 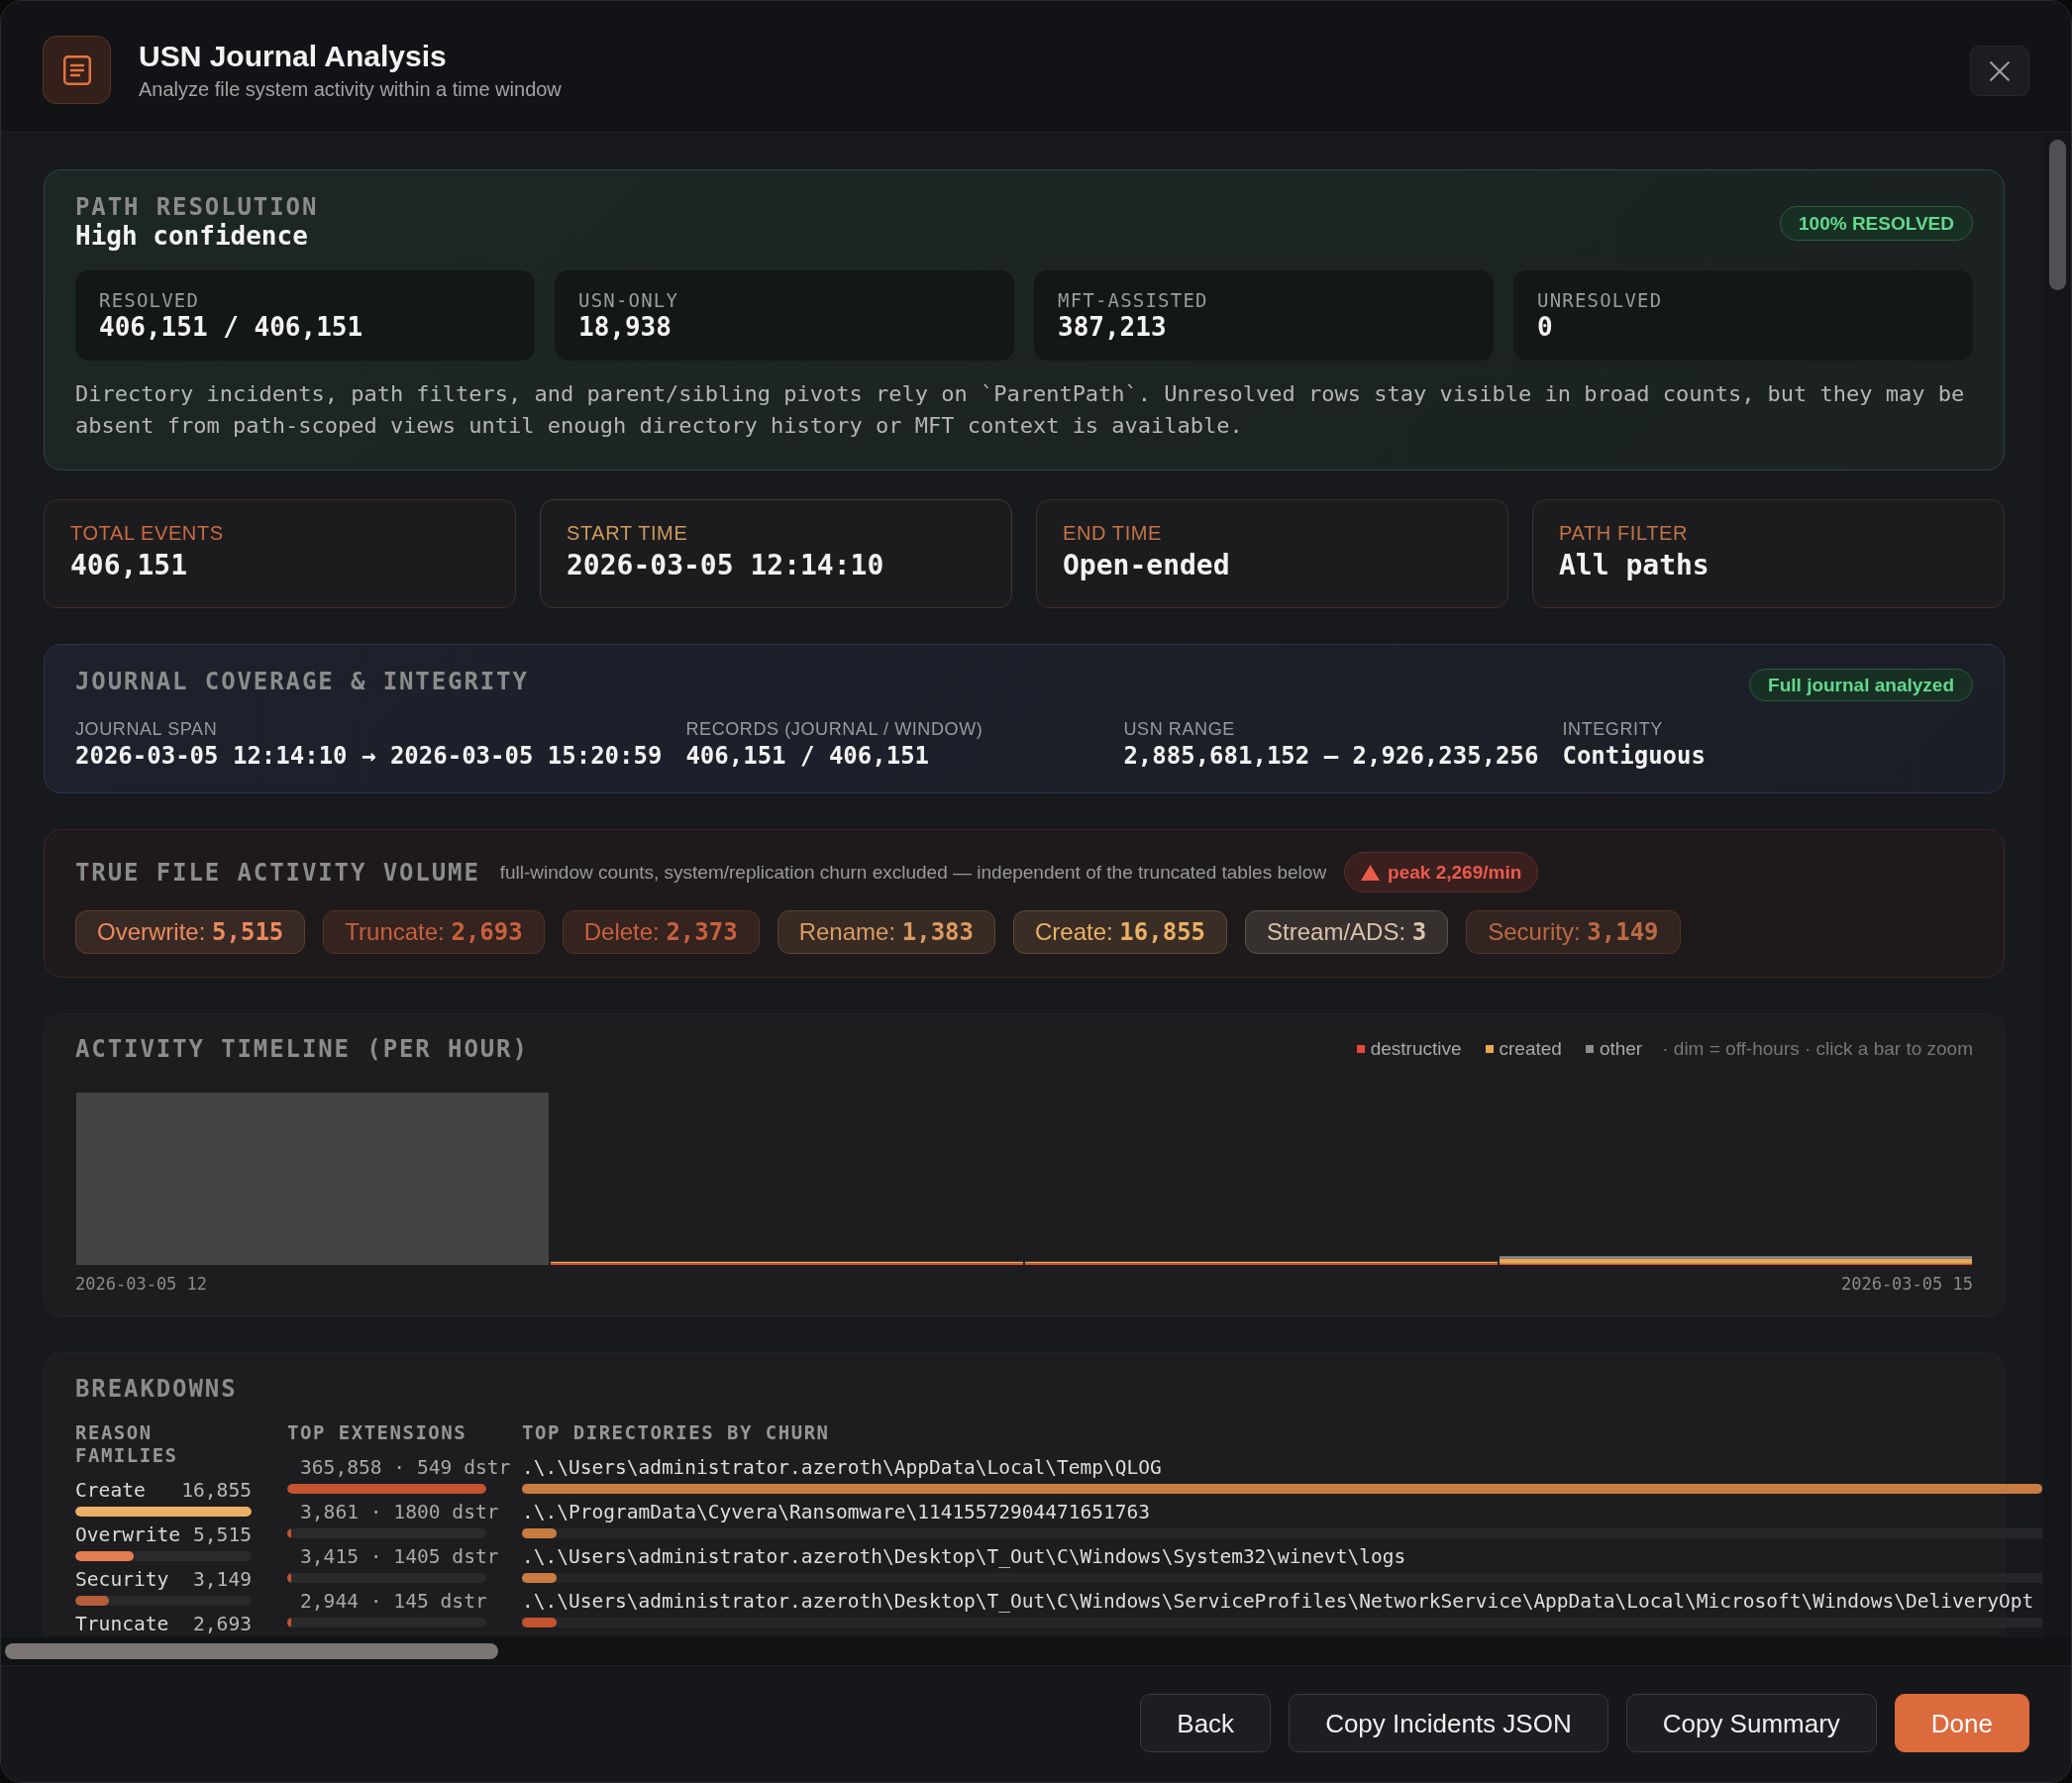 I want to click on legend-label: destructive, so click(x=1416, y=1049).